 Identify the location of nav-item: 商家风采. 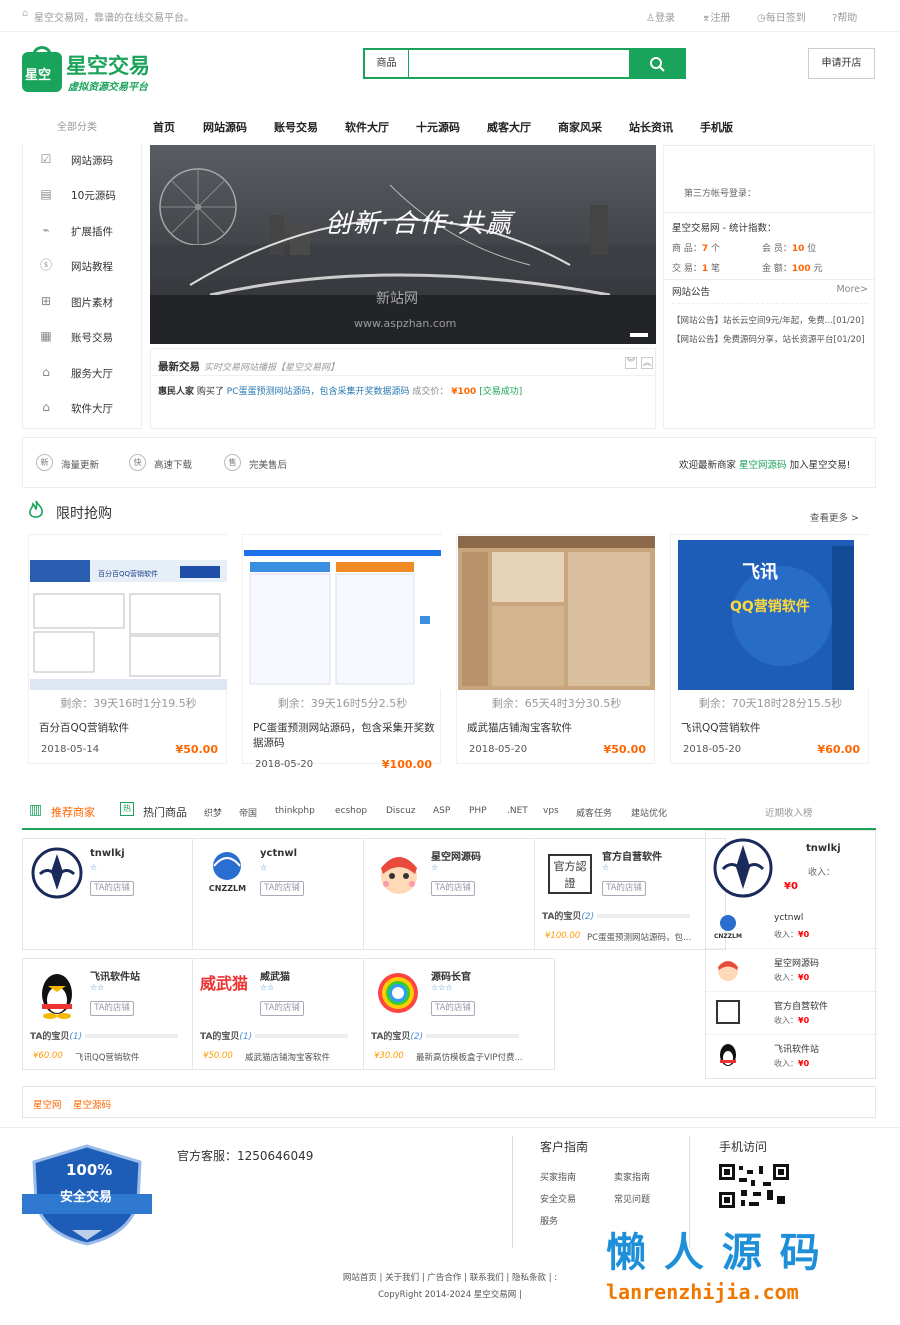
(580, 127).